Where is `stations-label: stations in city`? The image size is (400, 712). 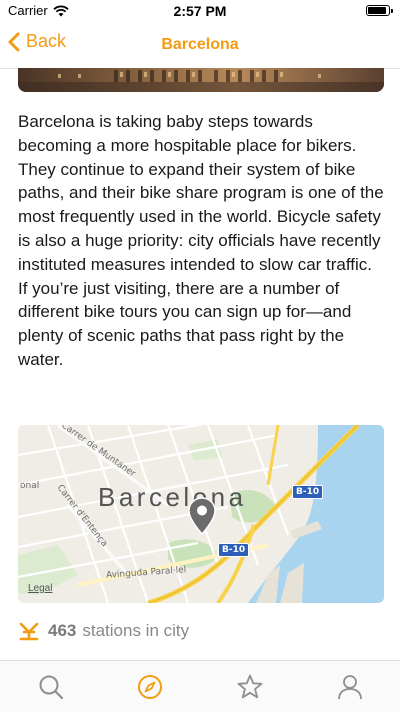
stations-label: stations in city is located at coordinates (136, 630).